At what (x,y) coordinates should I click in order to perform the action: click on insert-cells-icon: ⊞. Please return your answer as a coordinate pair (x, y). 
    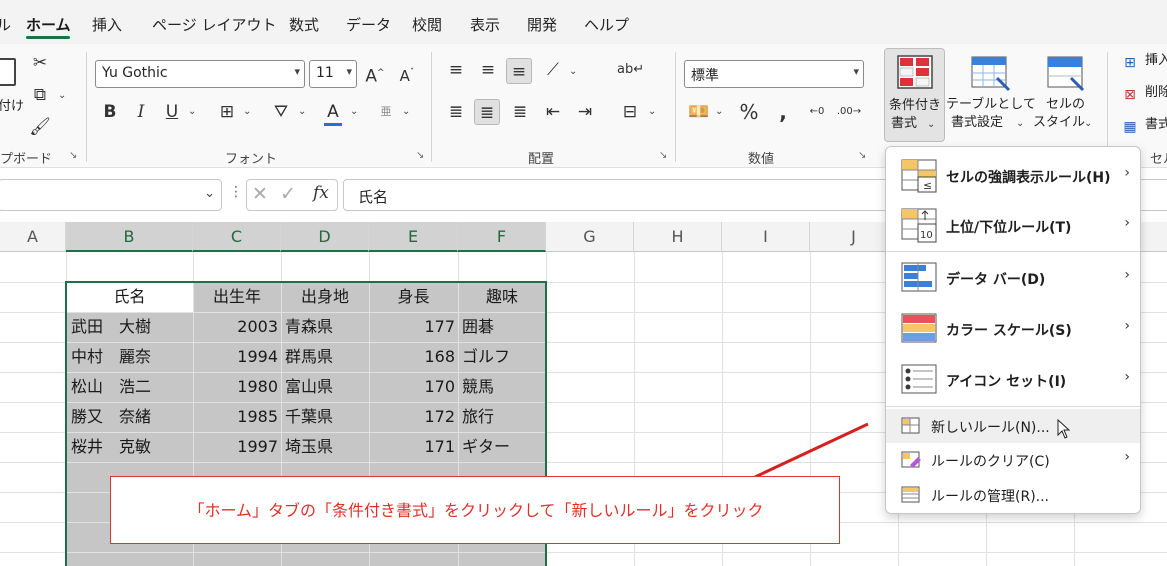
    Looking at the image, I should click on (1130, 63).